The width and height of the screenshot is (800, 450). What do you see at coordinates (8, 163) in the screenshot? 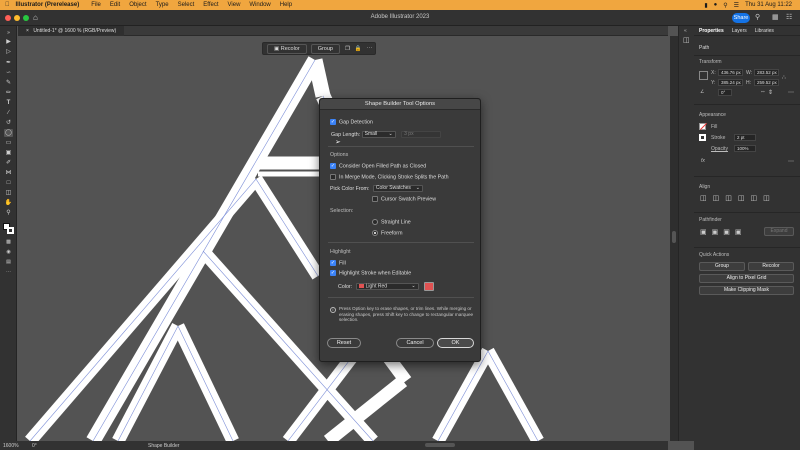
I see `eyedropper-tool-icon: ✐` at bounding box center [8, 163].